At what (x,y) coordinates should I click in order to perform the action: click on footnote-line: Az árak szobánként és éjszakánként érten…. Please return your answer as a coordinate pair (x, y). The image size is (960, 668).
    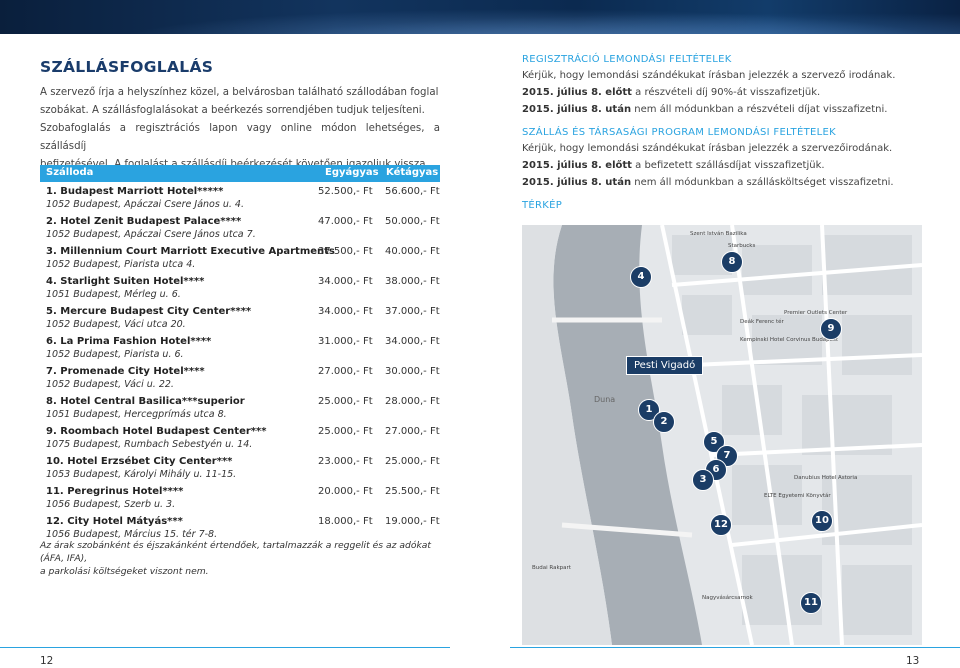
    Looking at the image, I should click on (235, 552).